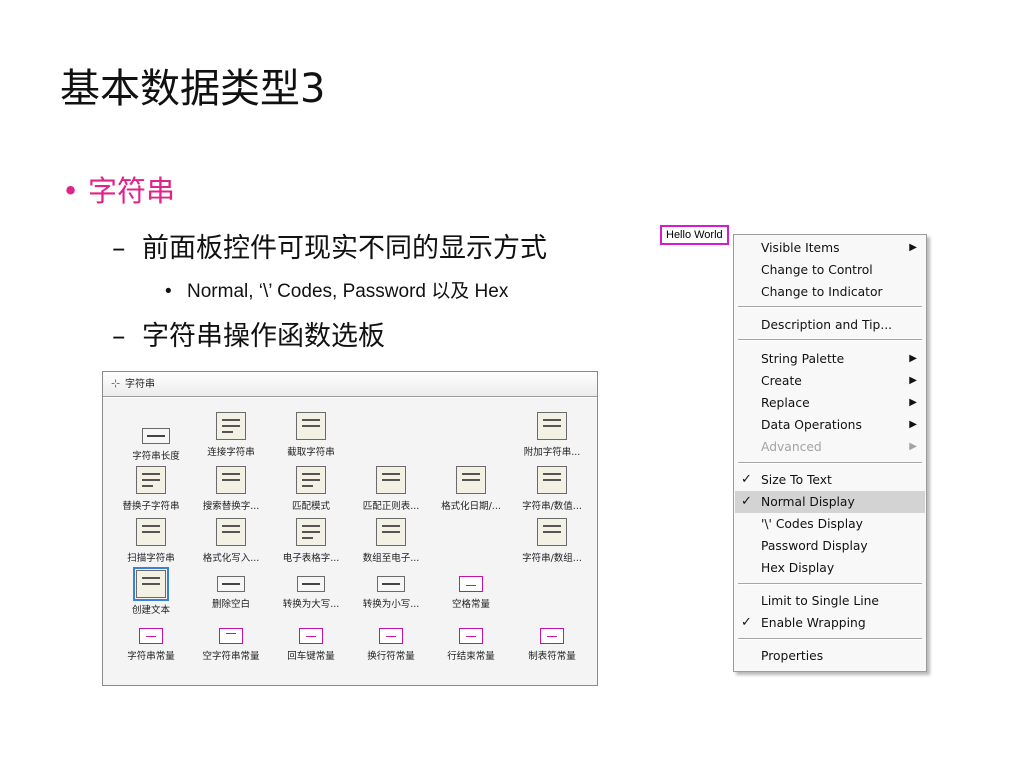 The width and height of the screenshot is (1024, 768). What do you see at coordinates (311, 426) in the screenshot?
I see `string-subset-icon` at bounding box center [311, 426].